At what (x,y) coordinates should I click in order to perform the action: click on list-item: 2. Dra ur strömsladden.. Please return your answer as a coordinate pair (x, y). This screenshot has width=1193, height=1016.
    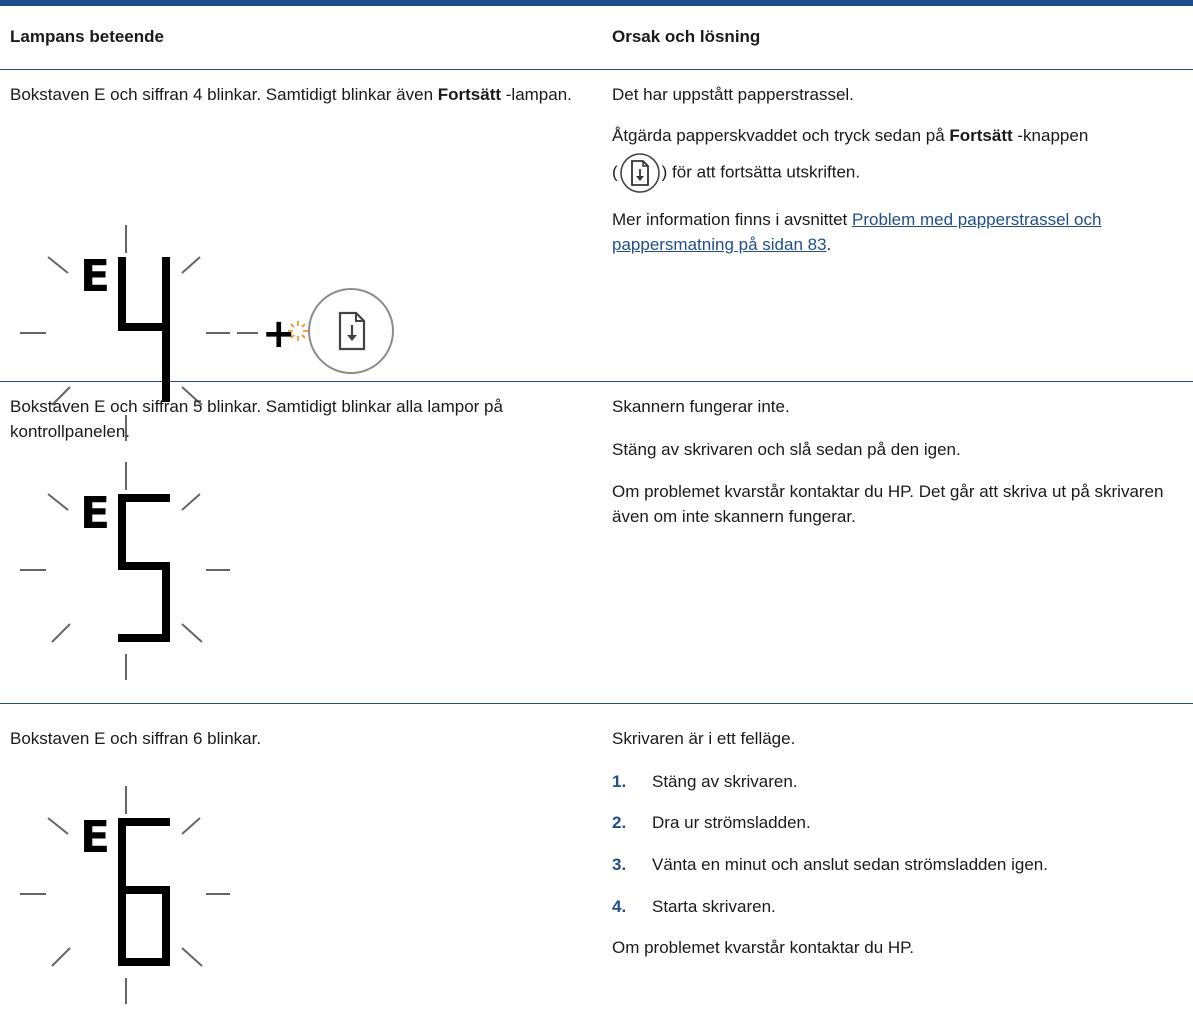
    Looking at the image, I should click on (711, 823).